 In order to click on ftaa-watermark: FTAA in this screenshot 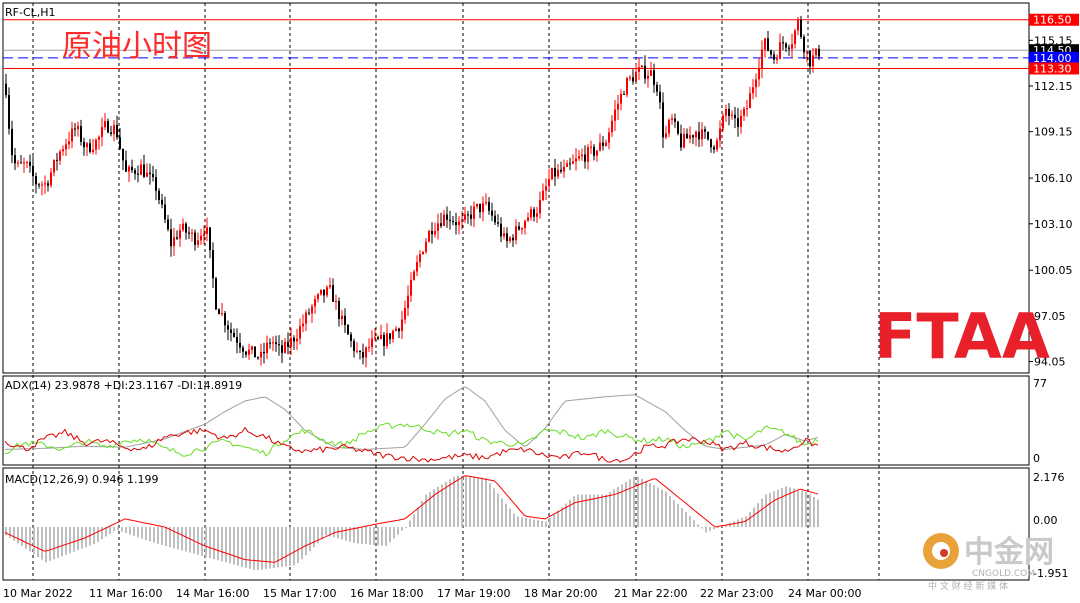, I will do `click(962, 336)`.